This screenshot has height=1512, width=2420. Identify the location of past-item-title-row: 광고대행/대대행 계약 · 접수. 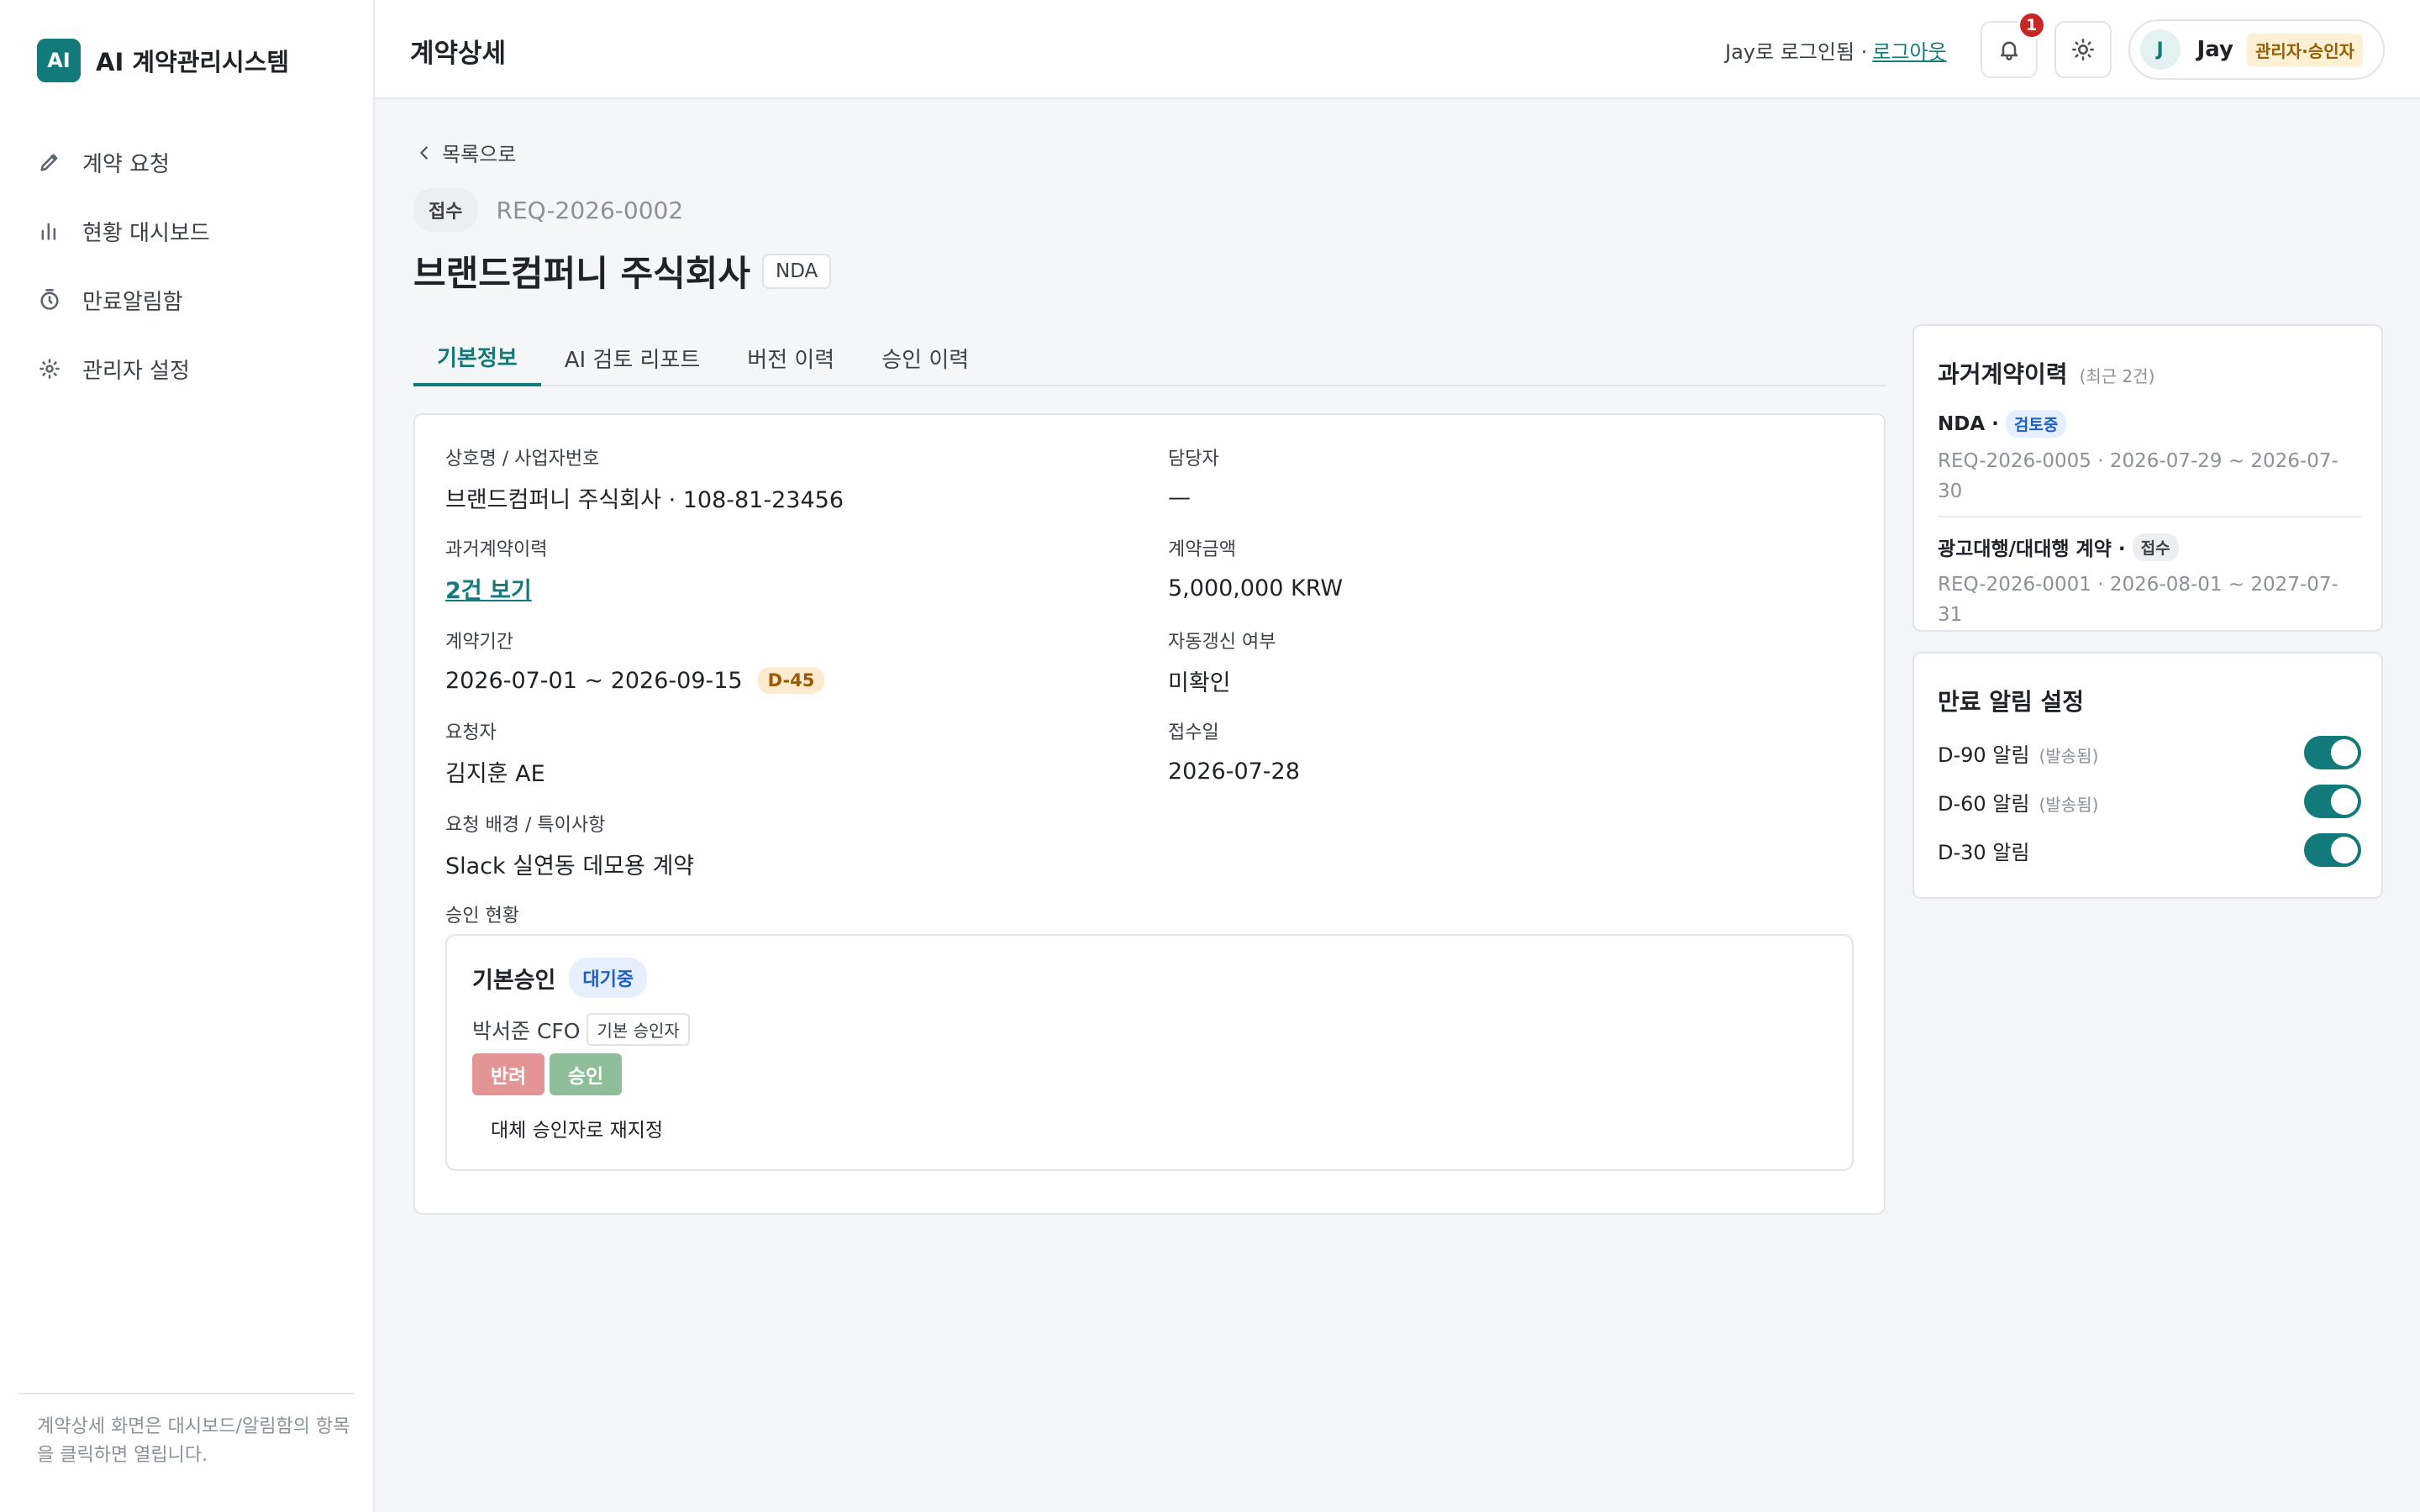
(2149, 547).